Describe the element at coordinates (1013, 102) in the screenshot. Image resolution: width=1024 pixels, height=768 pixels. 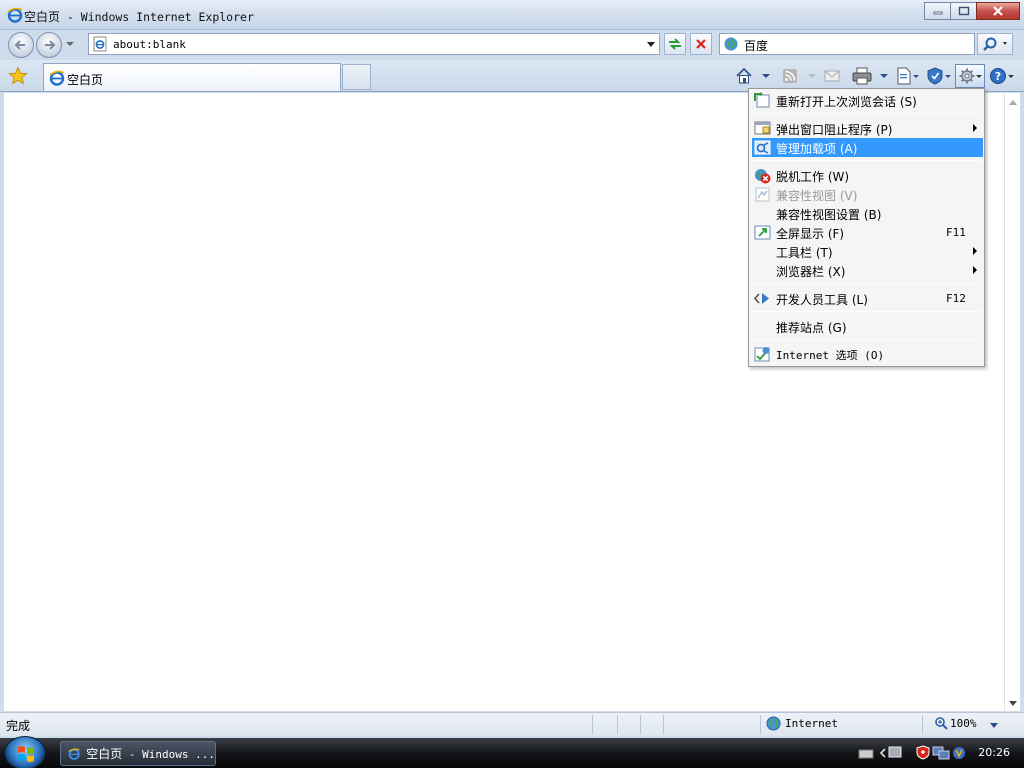
I see `scroll-up-arrow-icon` at that location.